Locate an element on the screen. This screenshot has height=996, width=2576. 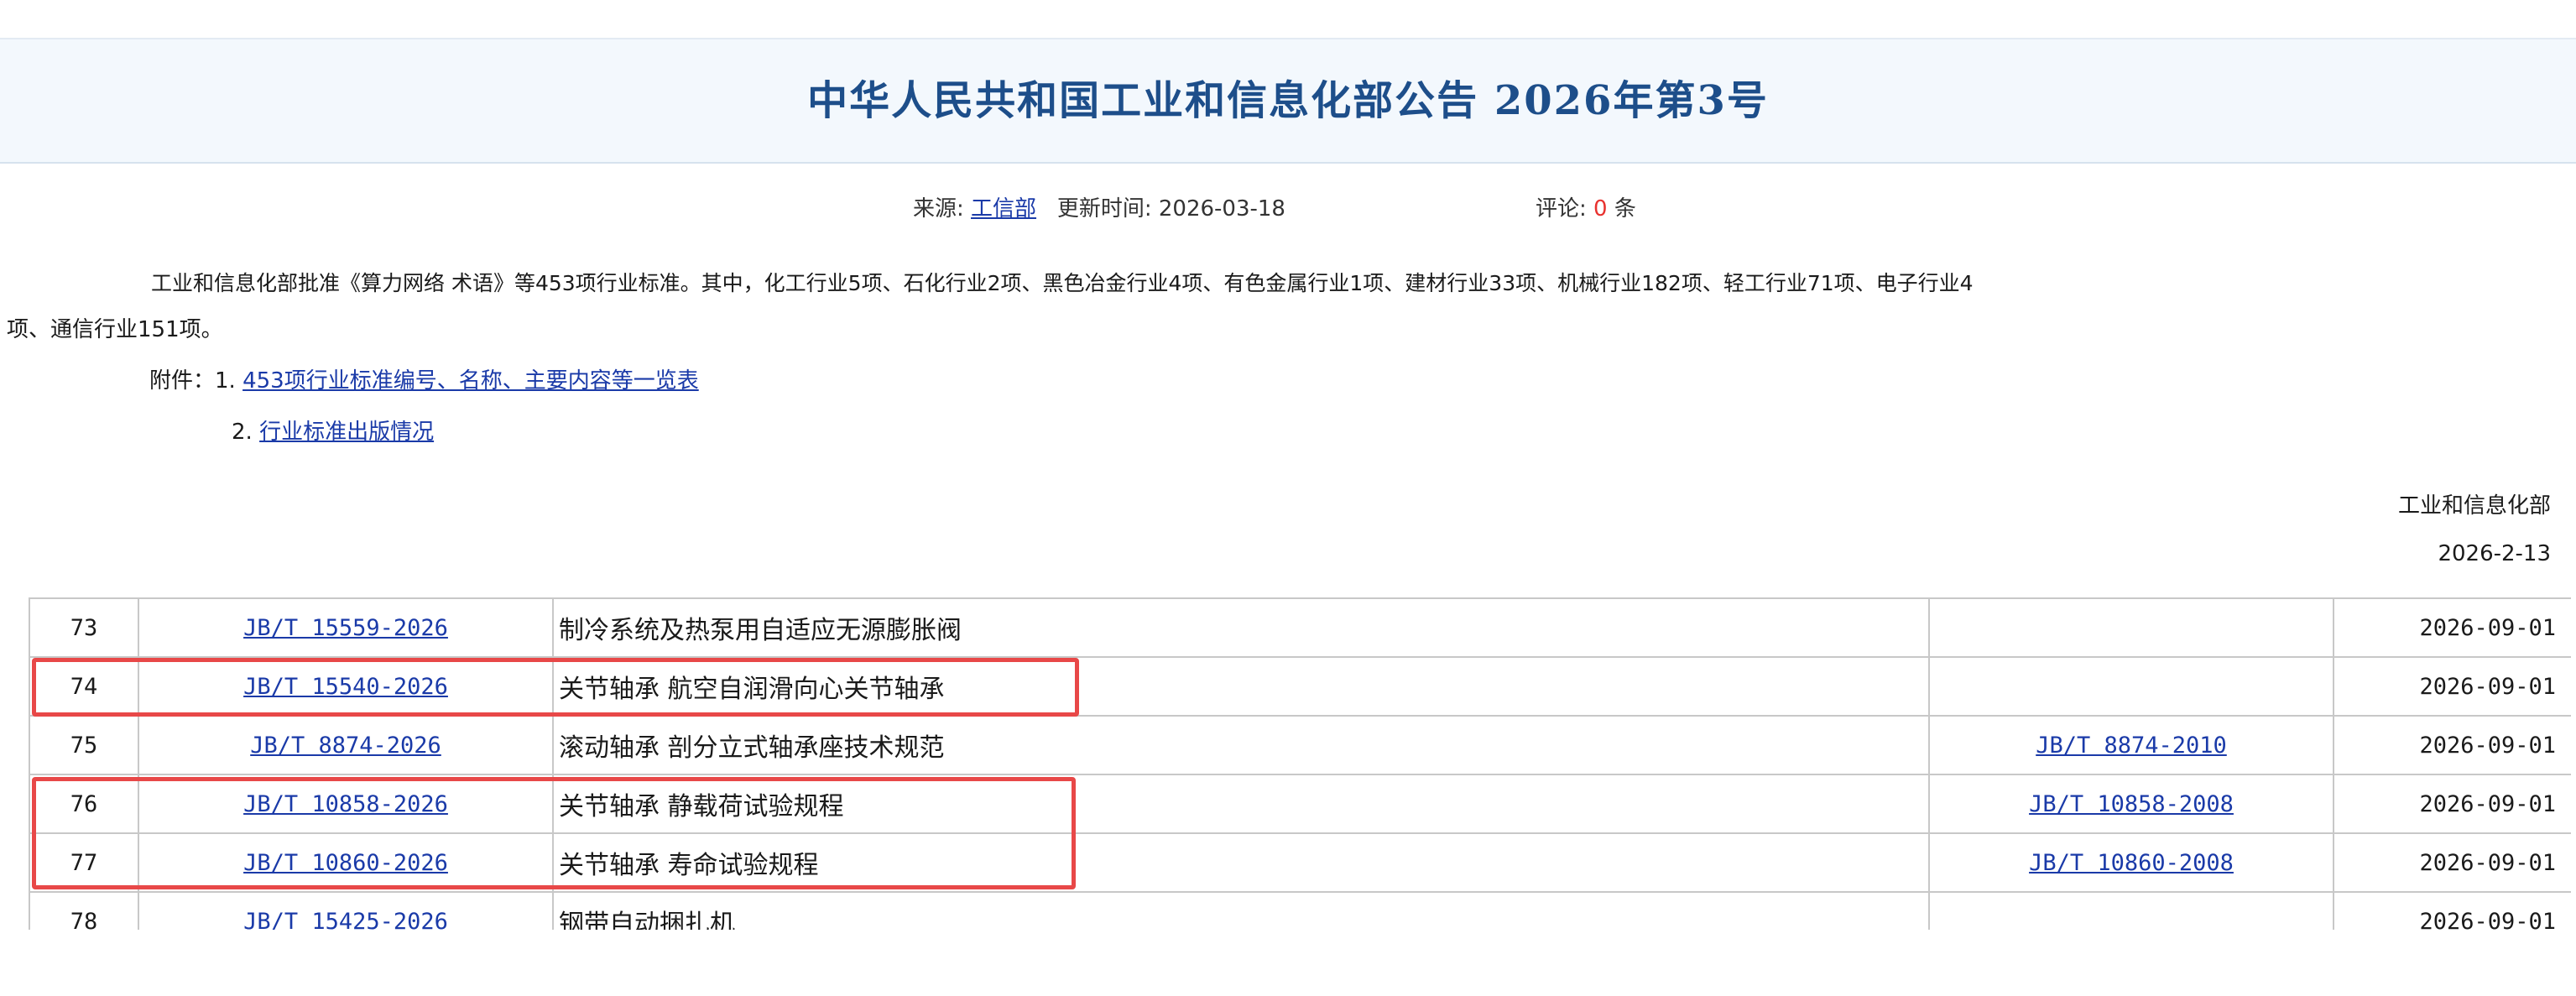
standard-name-cell: 钢带自动捆扎机 is located at coordinates (1241, 910).